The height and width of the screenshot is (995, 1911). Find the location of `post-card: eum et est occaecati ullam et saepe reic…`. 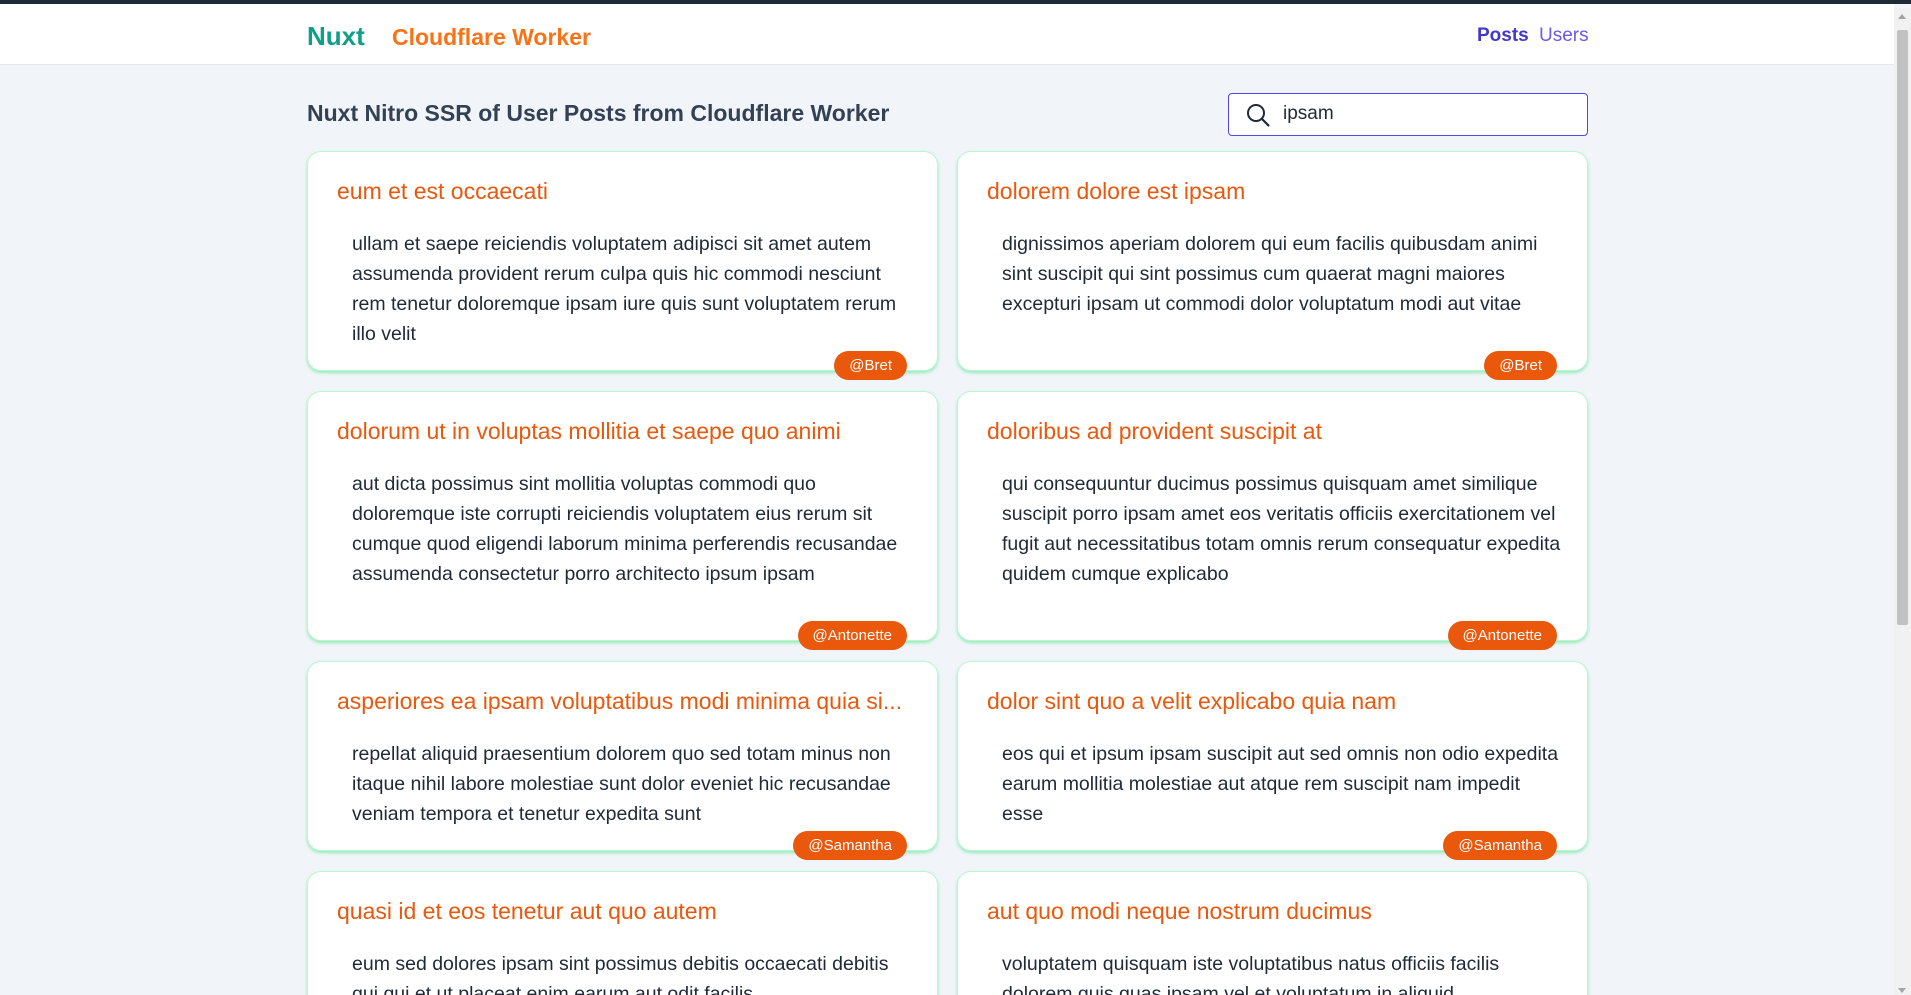

post-card: eum et est occaecati ullam et saepe reic… is located at coordinates (622, 265).